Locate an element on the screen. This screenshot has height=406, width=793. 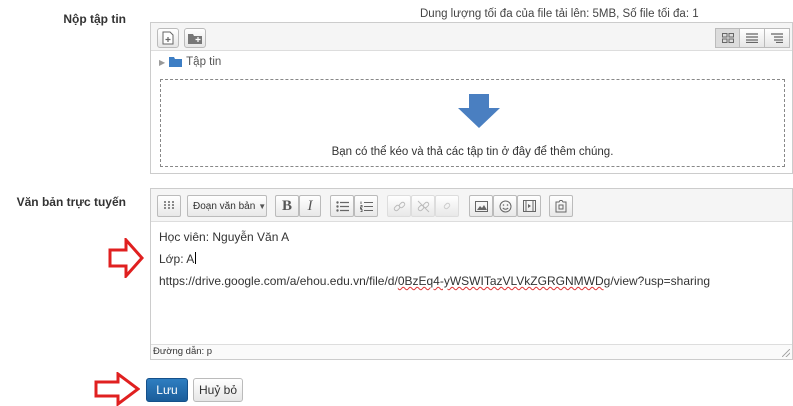
insert-link-button is located at coordinates (399, 206).